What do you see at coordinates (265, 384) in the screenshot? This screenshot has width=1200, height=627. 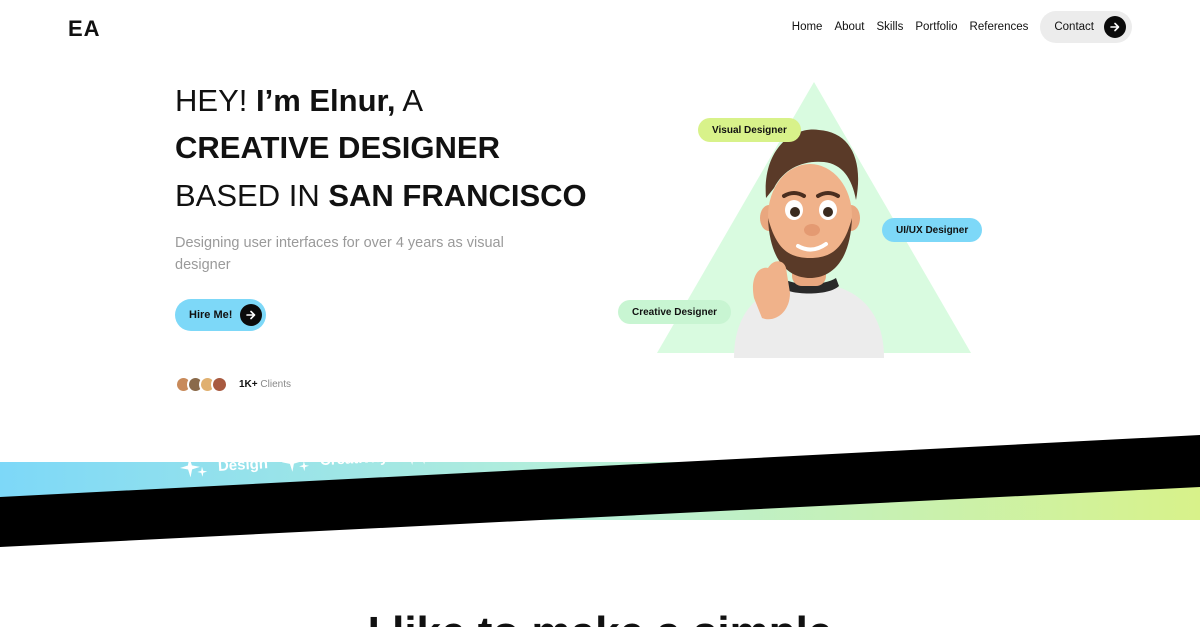 I see `clients-count: 1K+ Clients` at bounding box center [265, 384].